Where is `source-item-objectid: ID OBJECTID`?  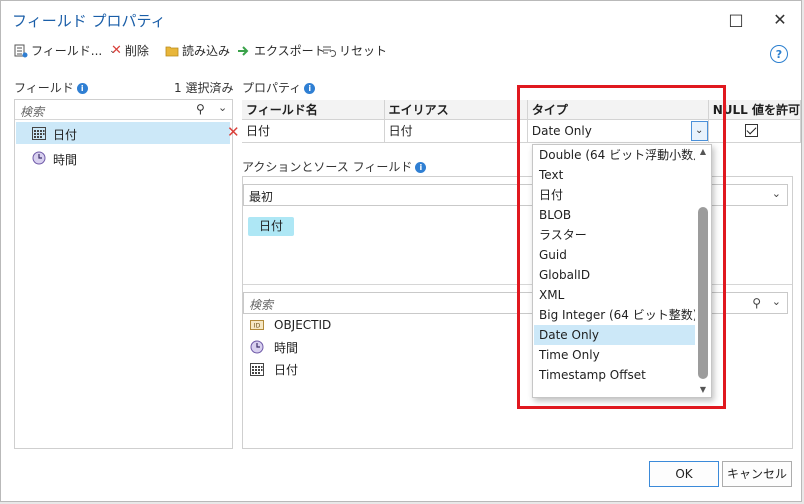 source-item-objectid: ID OBJECTID is located at coordinates (290, 325).